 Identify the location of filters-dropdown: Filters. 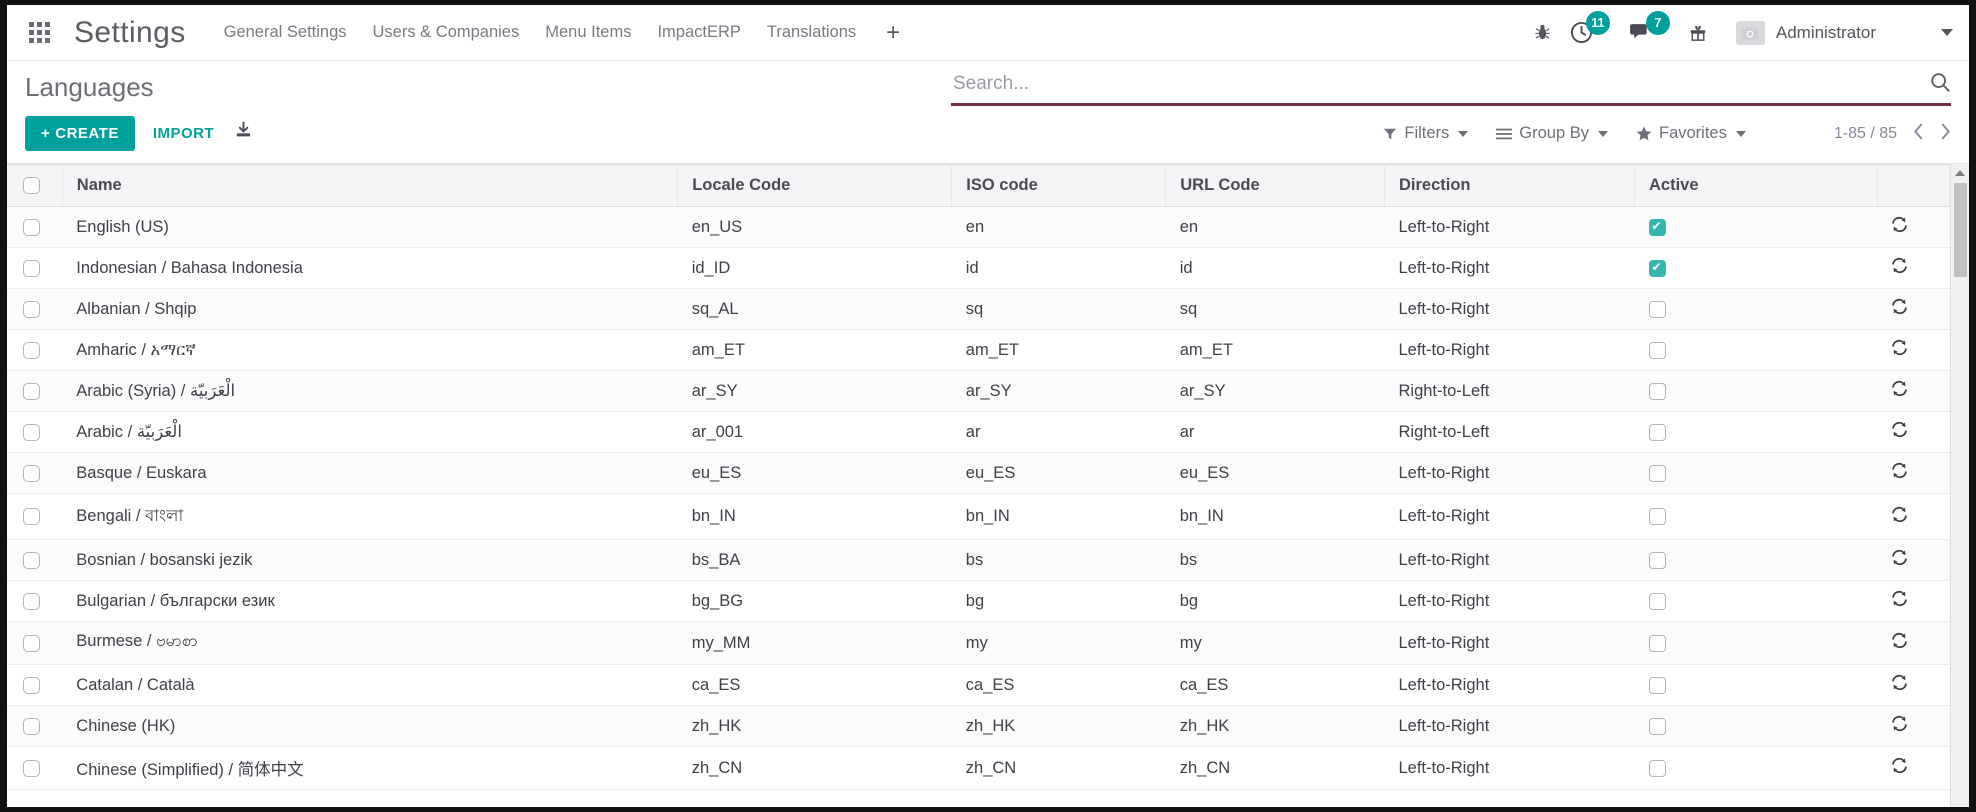
(1426, 133).